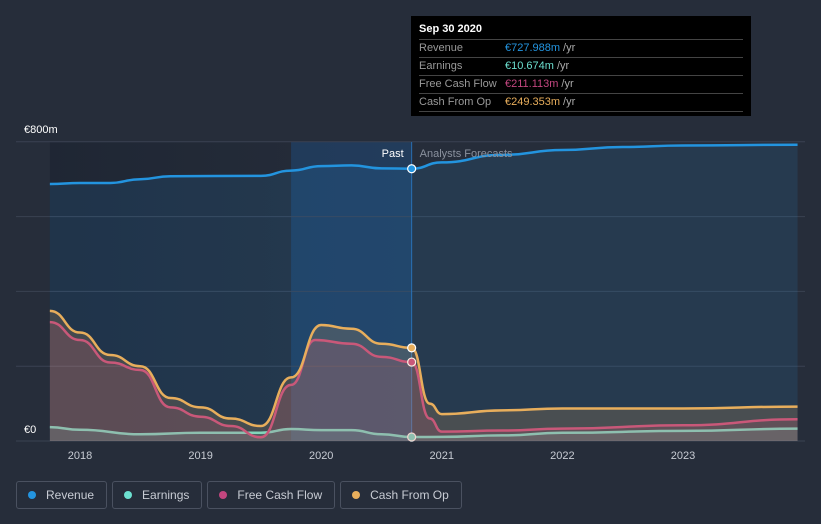  Describe the element at coordinates (441, 66) in the screenshot. I see `tooltip-label: Earnings` at that location.